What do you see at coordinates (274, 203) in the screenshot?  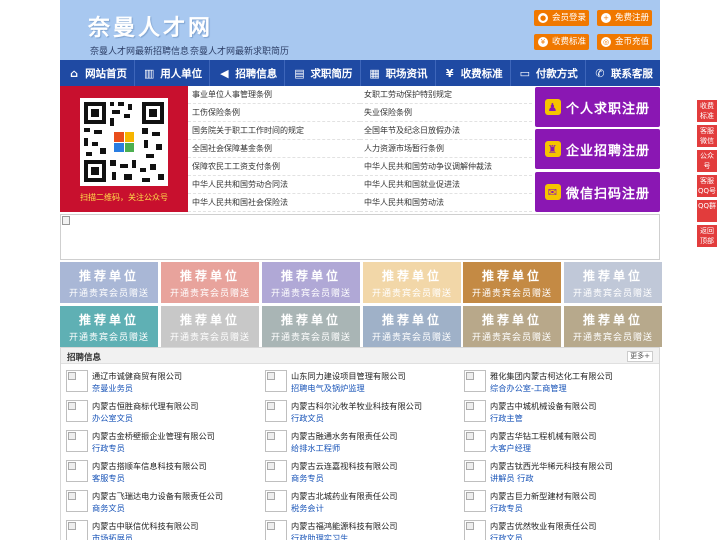 I see `regulation-link: 中华人民共和国社会保险法` at bounding box center [274, 203].